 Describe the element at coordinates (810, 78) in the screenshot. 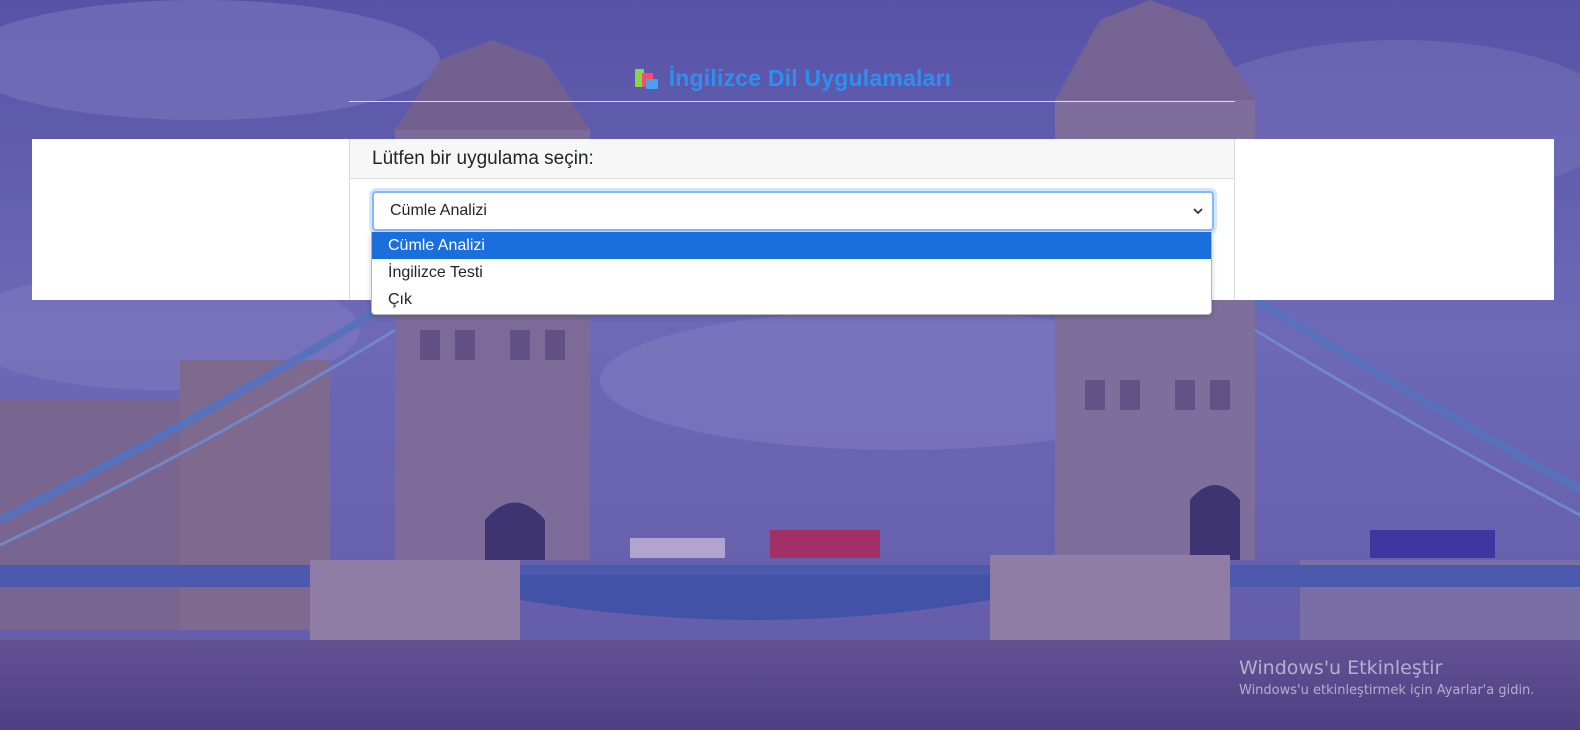

I see `page-title: İngilizce Dil Uygulamaları` at that location.